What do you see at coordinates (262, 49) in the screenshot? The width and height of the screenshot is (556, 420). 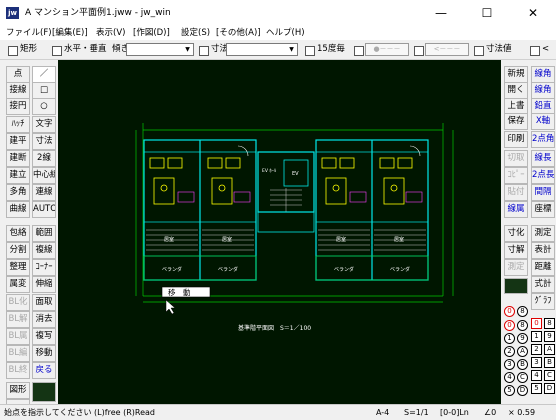 I see `dim-combo: ▼` at bounding box center [262, 49].